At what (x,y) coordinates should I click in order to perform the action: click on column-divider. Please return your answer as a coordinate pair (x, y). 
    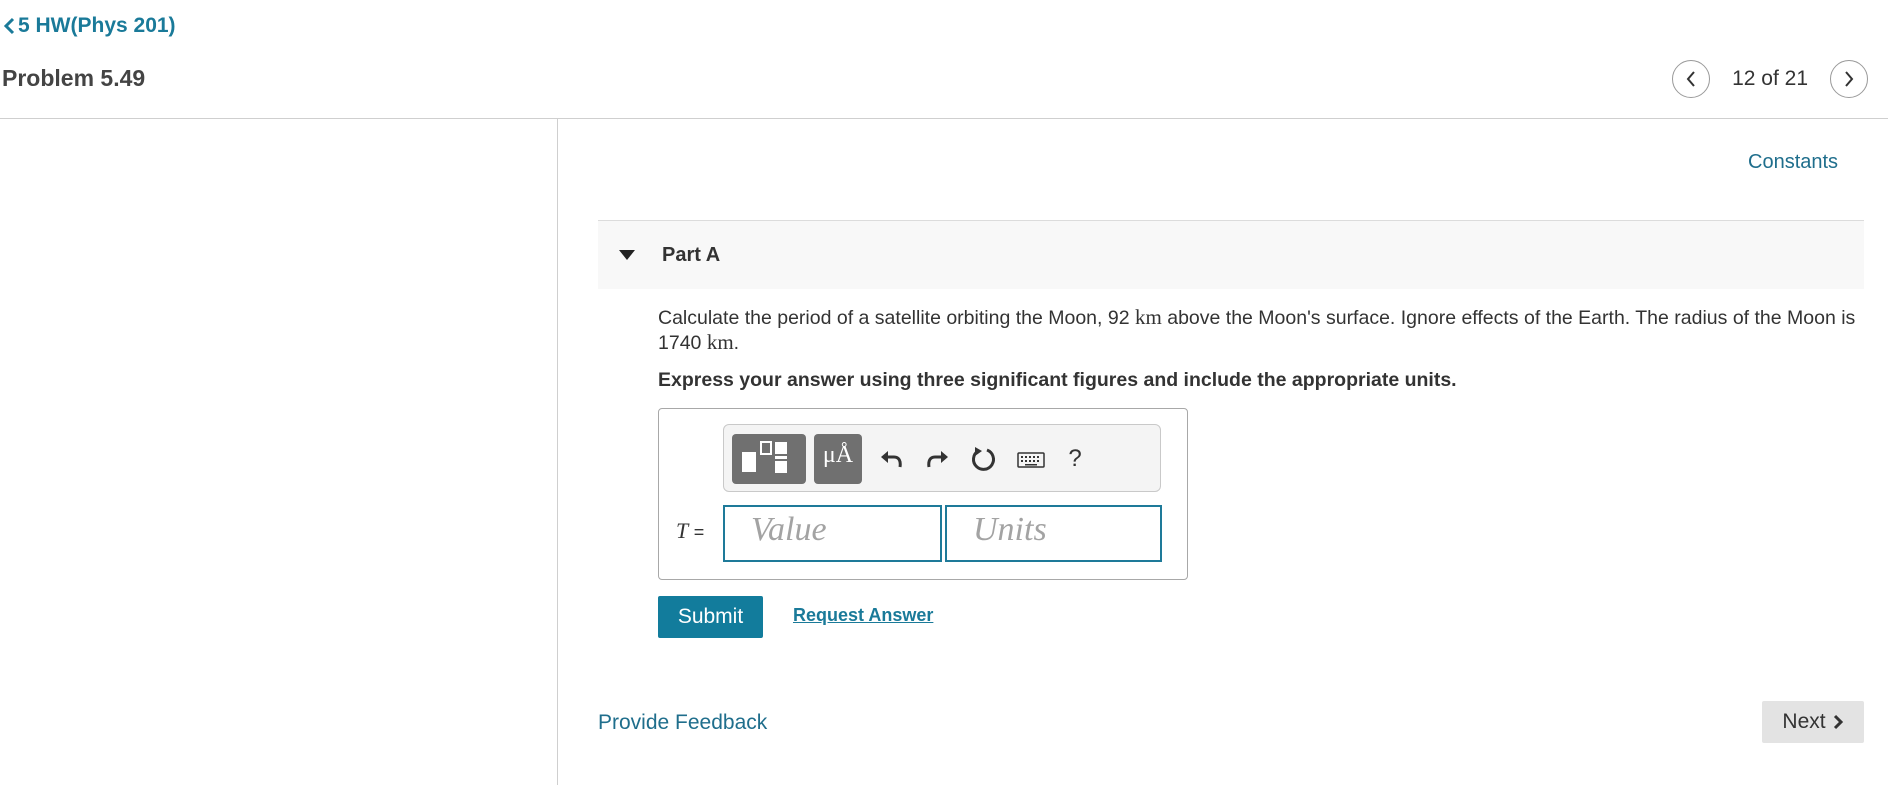
    Looking at the image, I should click on (557, 452).